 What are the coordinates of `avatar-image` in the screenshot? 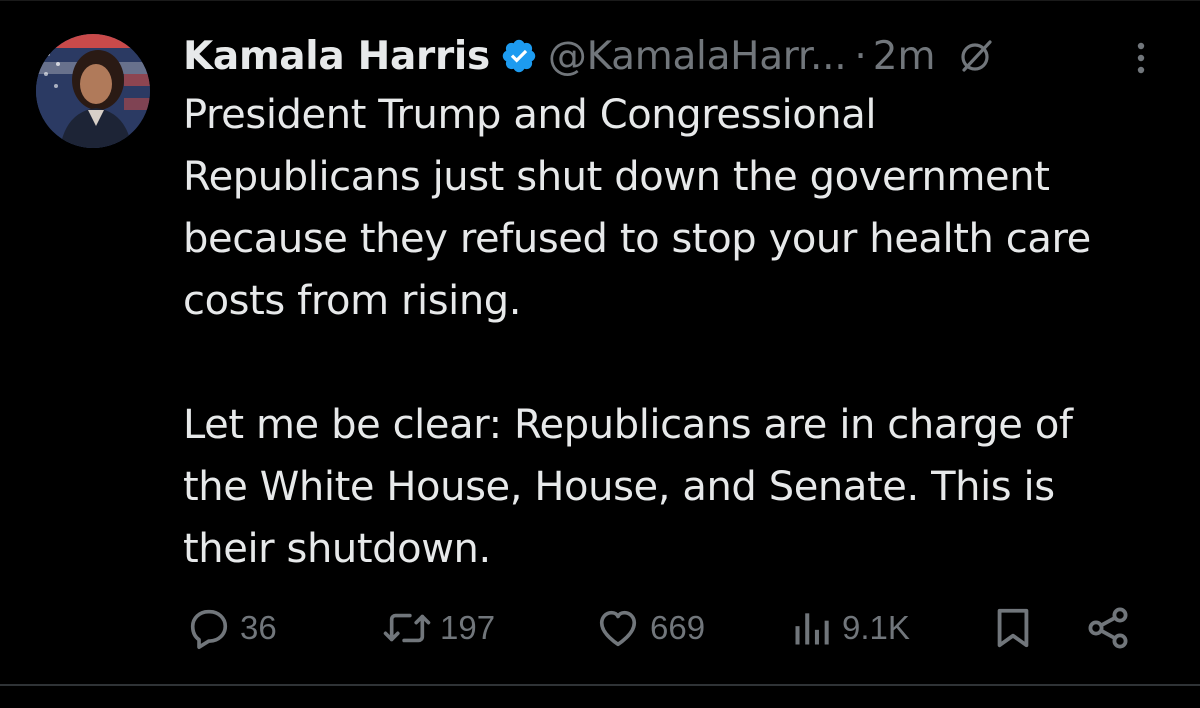 It's located at (93, 91).